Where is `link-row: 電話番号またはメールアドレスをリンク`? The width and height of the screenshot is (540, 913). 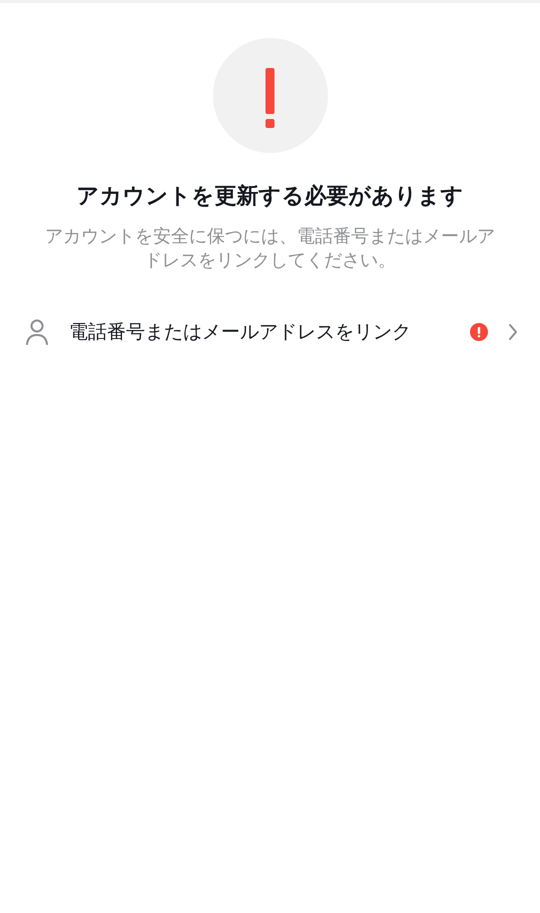
link-row: 電話番号またはメールアドレスをリンク is located at coordinates (270, 332).